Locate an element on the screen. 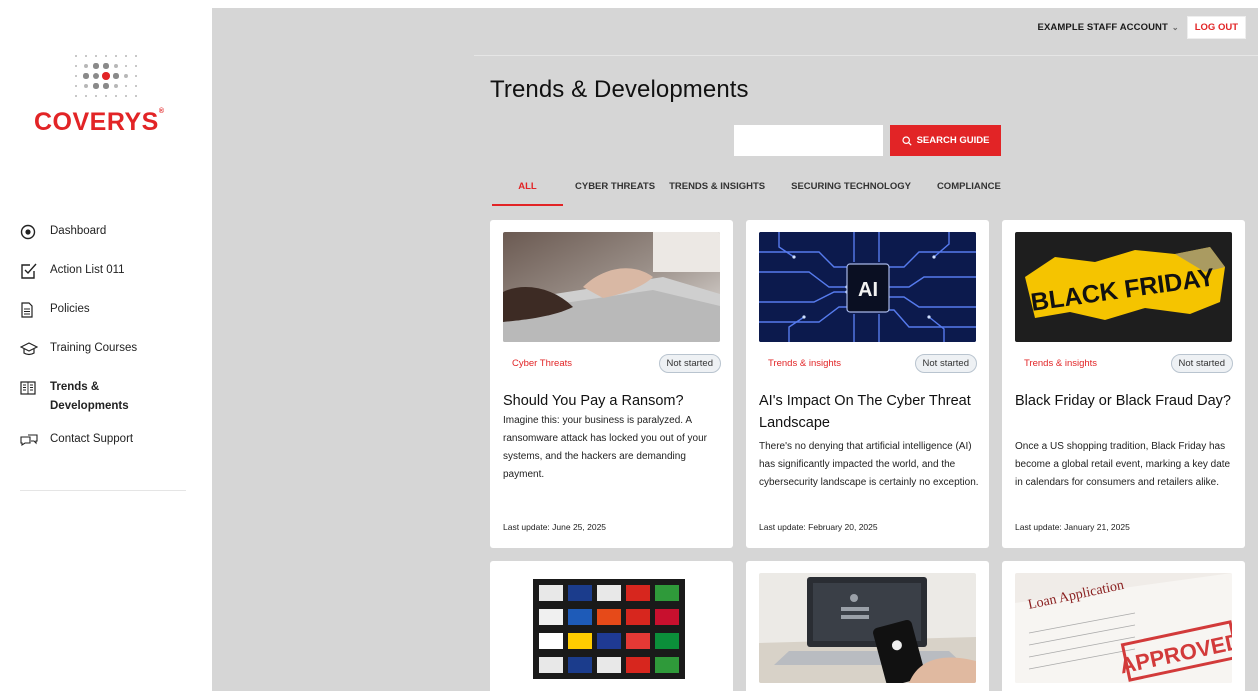  tab-all: ALL is located at coordinates (527, 190).